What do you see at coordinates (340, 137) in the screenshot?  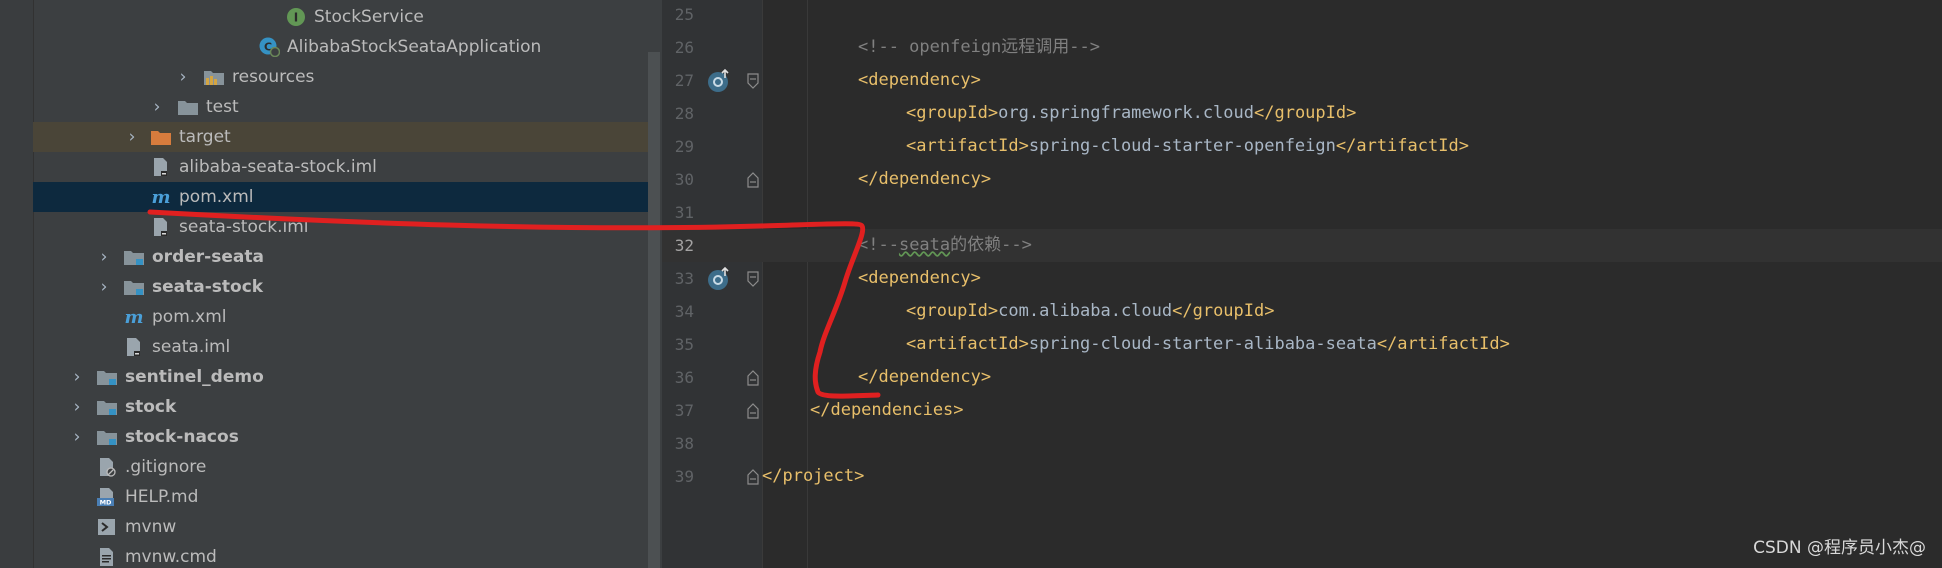 I see `tree-item-target: › target` at bounding box center [340, 137].